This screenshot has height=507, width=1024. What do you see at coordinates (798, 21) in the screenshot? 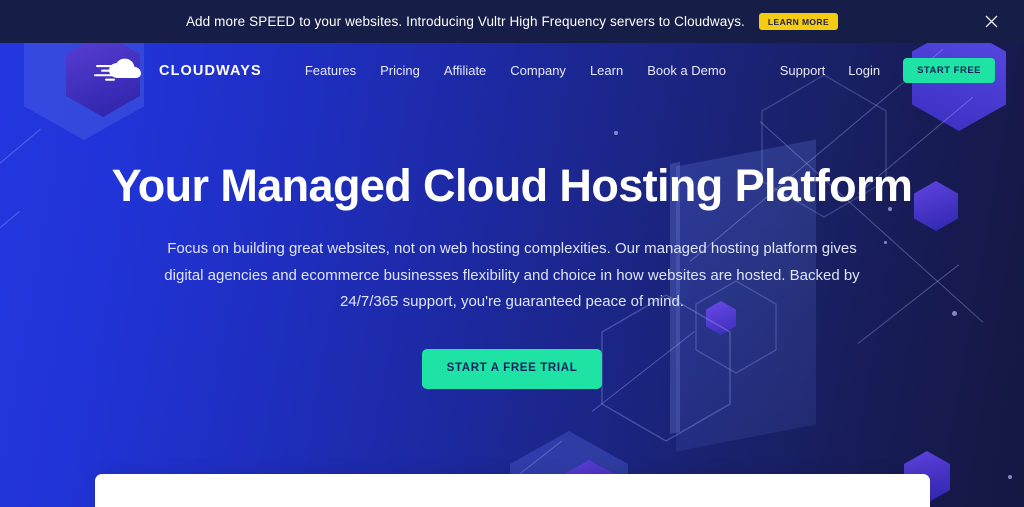
I see `learn-more-button: LEARN MORE` at bounding box center [798, 21].